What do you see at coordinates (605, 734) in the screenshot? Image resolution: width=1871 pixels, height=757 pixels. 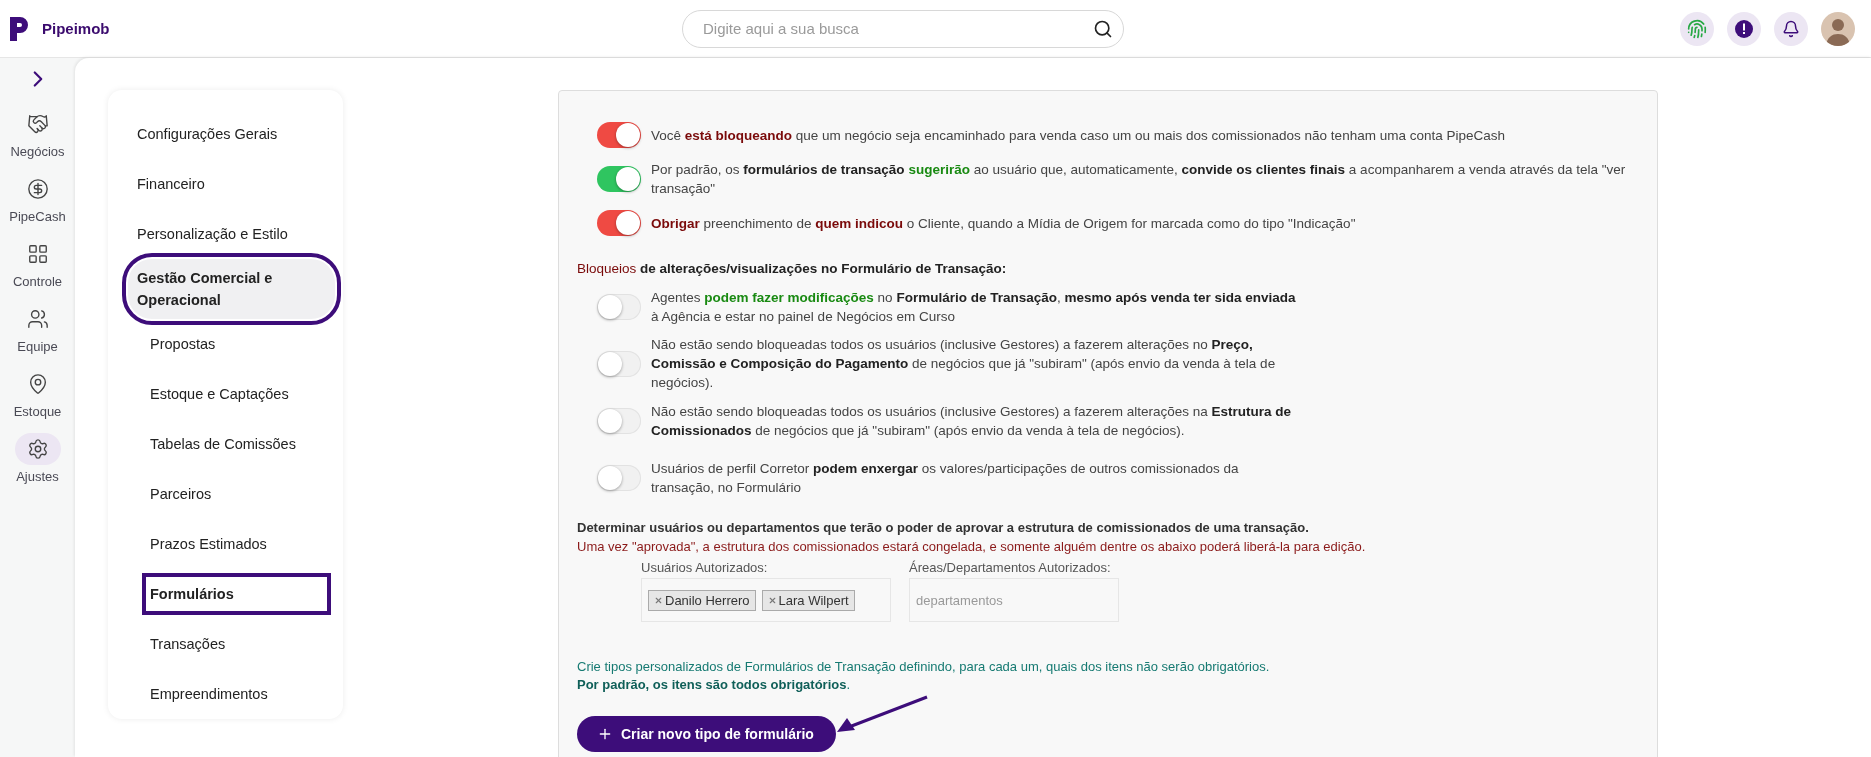 I see `plus-icon` at bounding box center [605, 734].